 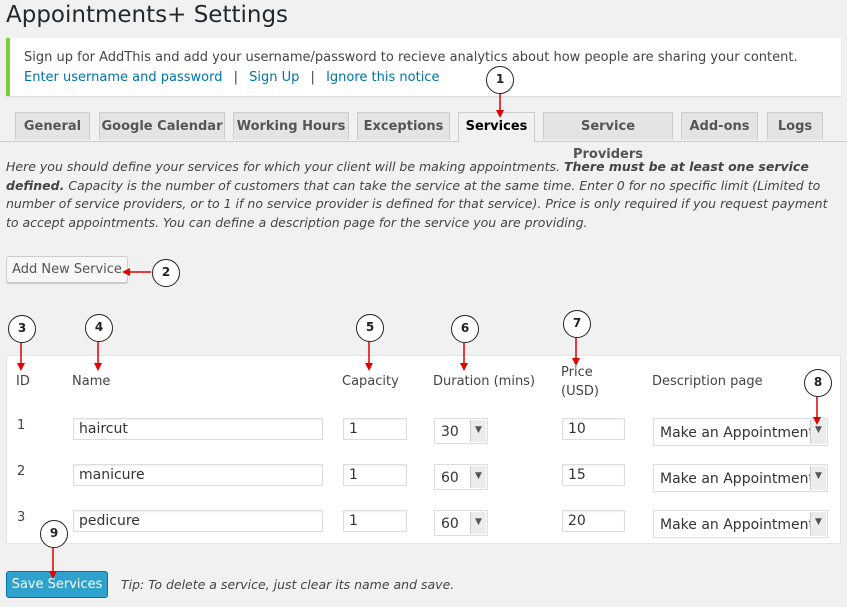 What do you see at coordinates (465, 329) in the screenshot?
I see `annotation-marker-6: 6` at bounding box center [465, 329].